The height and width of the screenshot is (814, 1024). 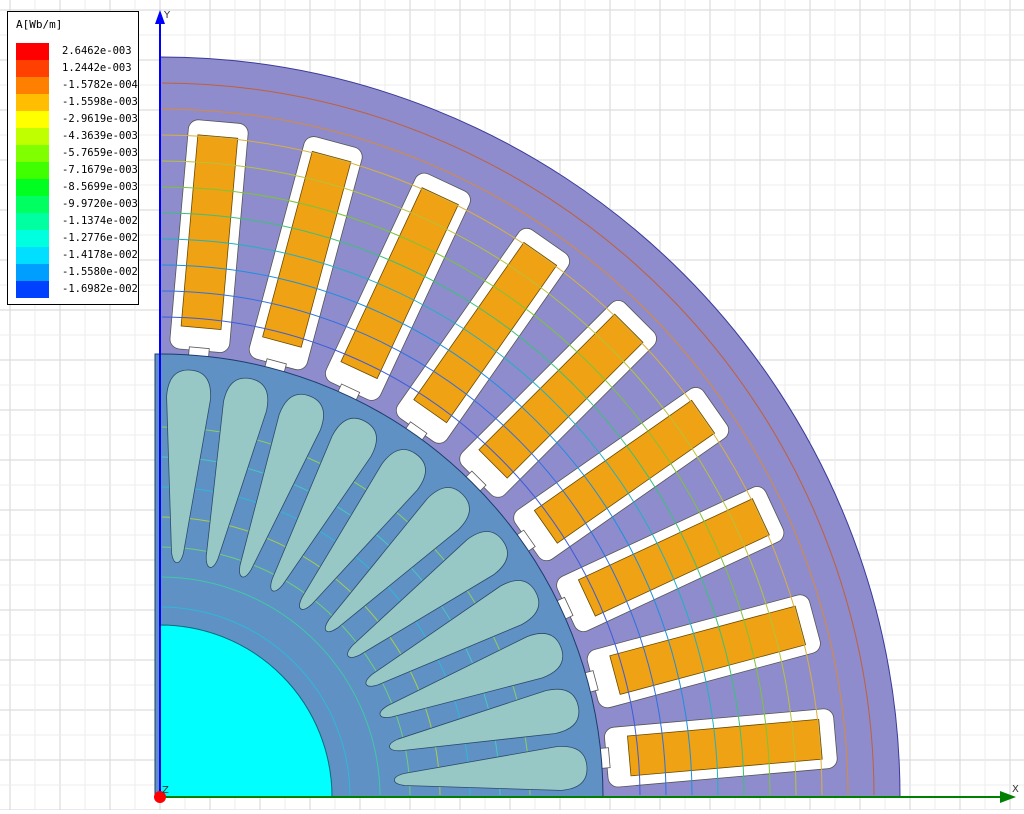 I want to click on legend-row: 2.6462e-003, so click(x=78, y=51).